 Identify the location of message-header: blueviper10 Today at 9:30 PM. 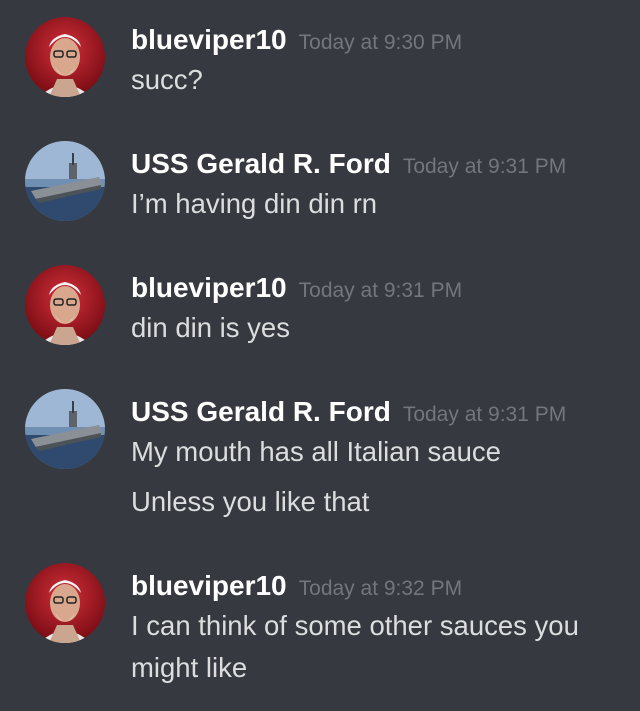
(296, 40).